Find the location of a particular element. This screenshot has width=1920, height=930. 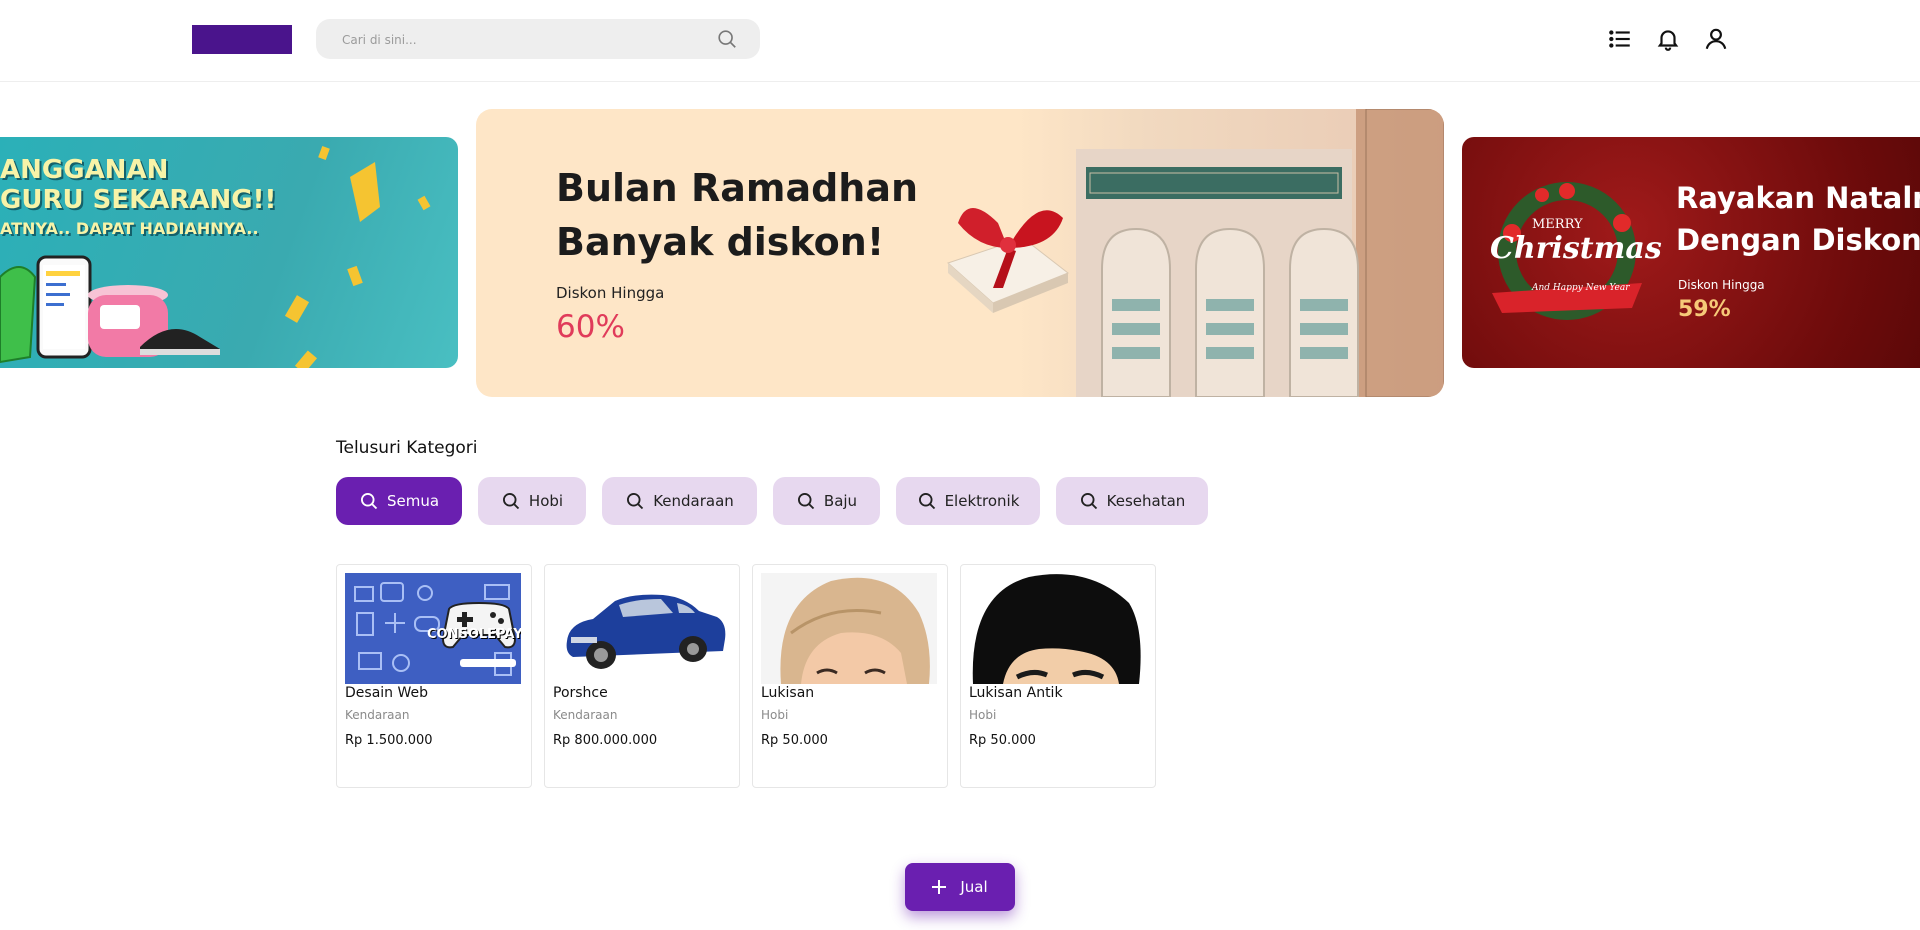

car-image is located at coordinates (646, 631).